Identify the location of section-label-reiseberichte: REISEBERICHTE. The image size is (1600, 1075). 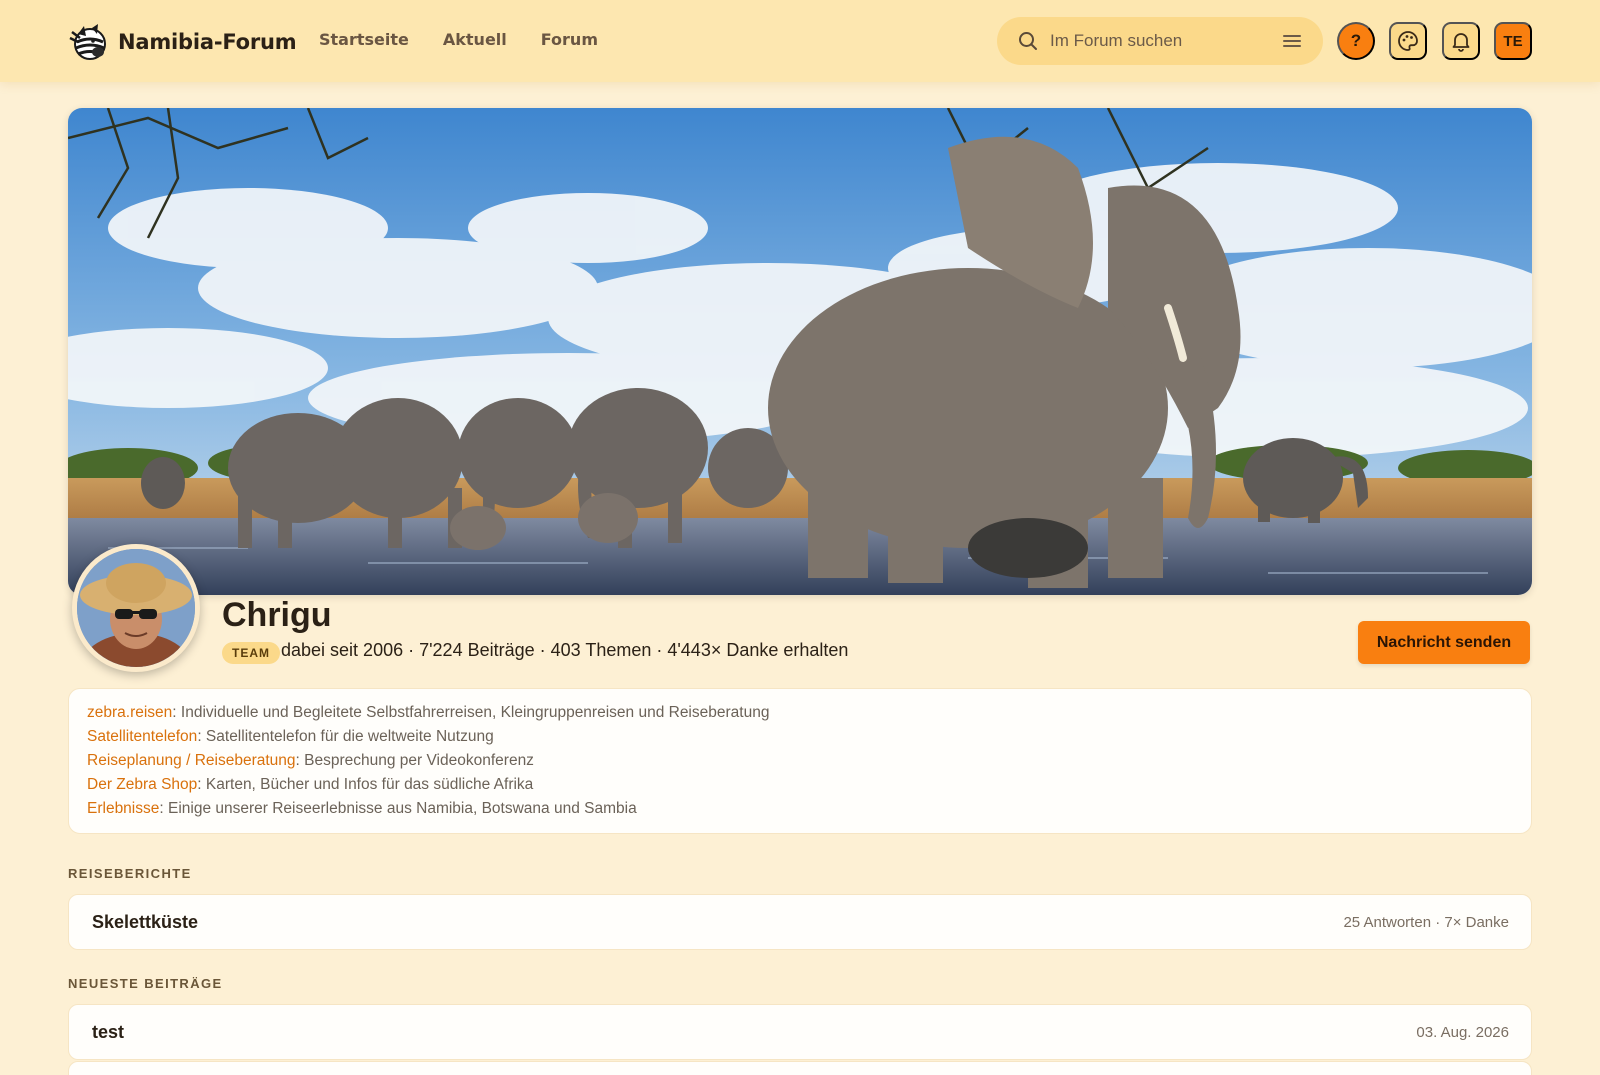
(130, 873).